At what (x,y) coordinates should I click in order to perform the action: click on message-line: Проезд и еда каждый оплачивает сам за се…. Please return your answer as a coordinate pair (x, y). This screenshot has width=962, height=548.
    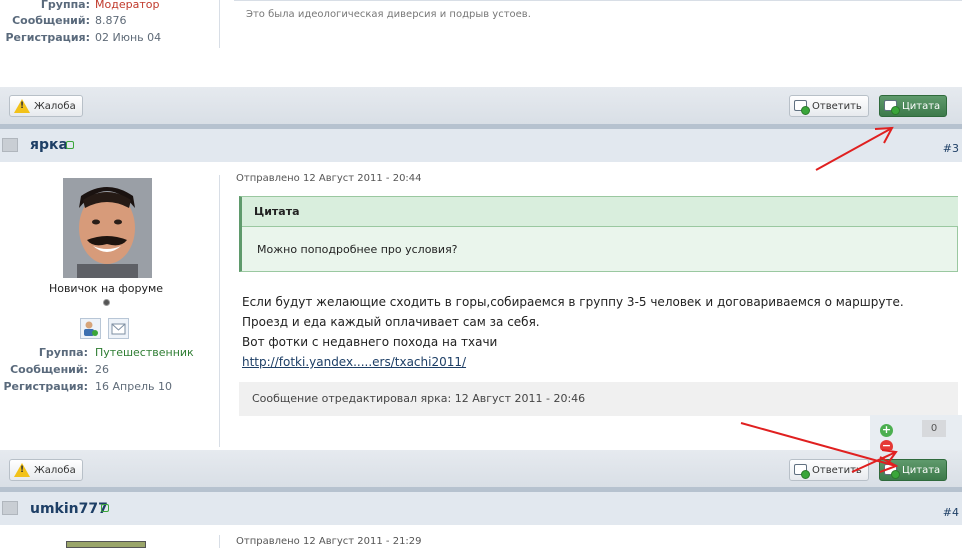
    Looking at the image, I should click on (391, 322).